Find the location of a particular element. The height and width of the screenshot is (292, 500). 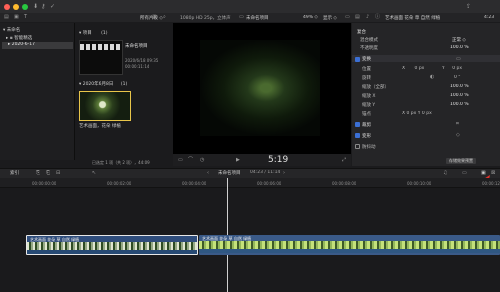

inspector-filter-icon: ▤ is located at coordinates (357, 17).